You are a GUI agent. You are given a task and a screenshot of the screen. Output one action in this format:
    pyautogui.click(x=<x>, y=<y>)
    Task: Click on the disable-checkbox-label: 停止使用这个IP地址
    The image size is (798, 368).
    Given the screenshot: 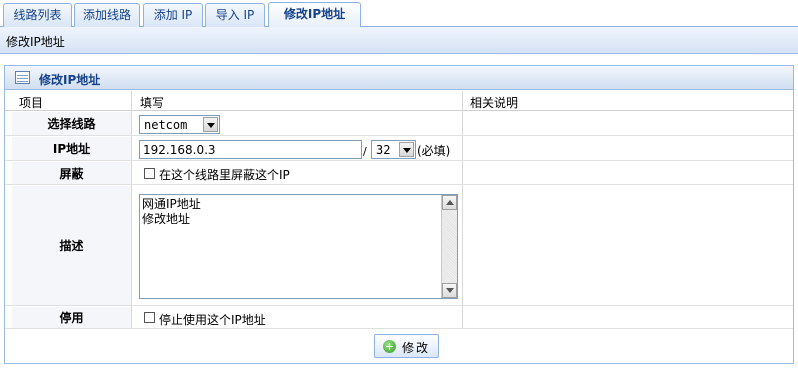 What is the action you would take?
    pyautogui.click(x=212, y=320)
    